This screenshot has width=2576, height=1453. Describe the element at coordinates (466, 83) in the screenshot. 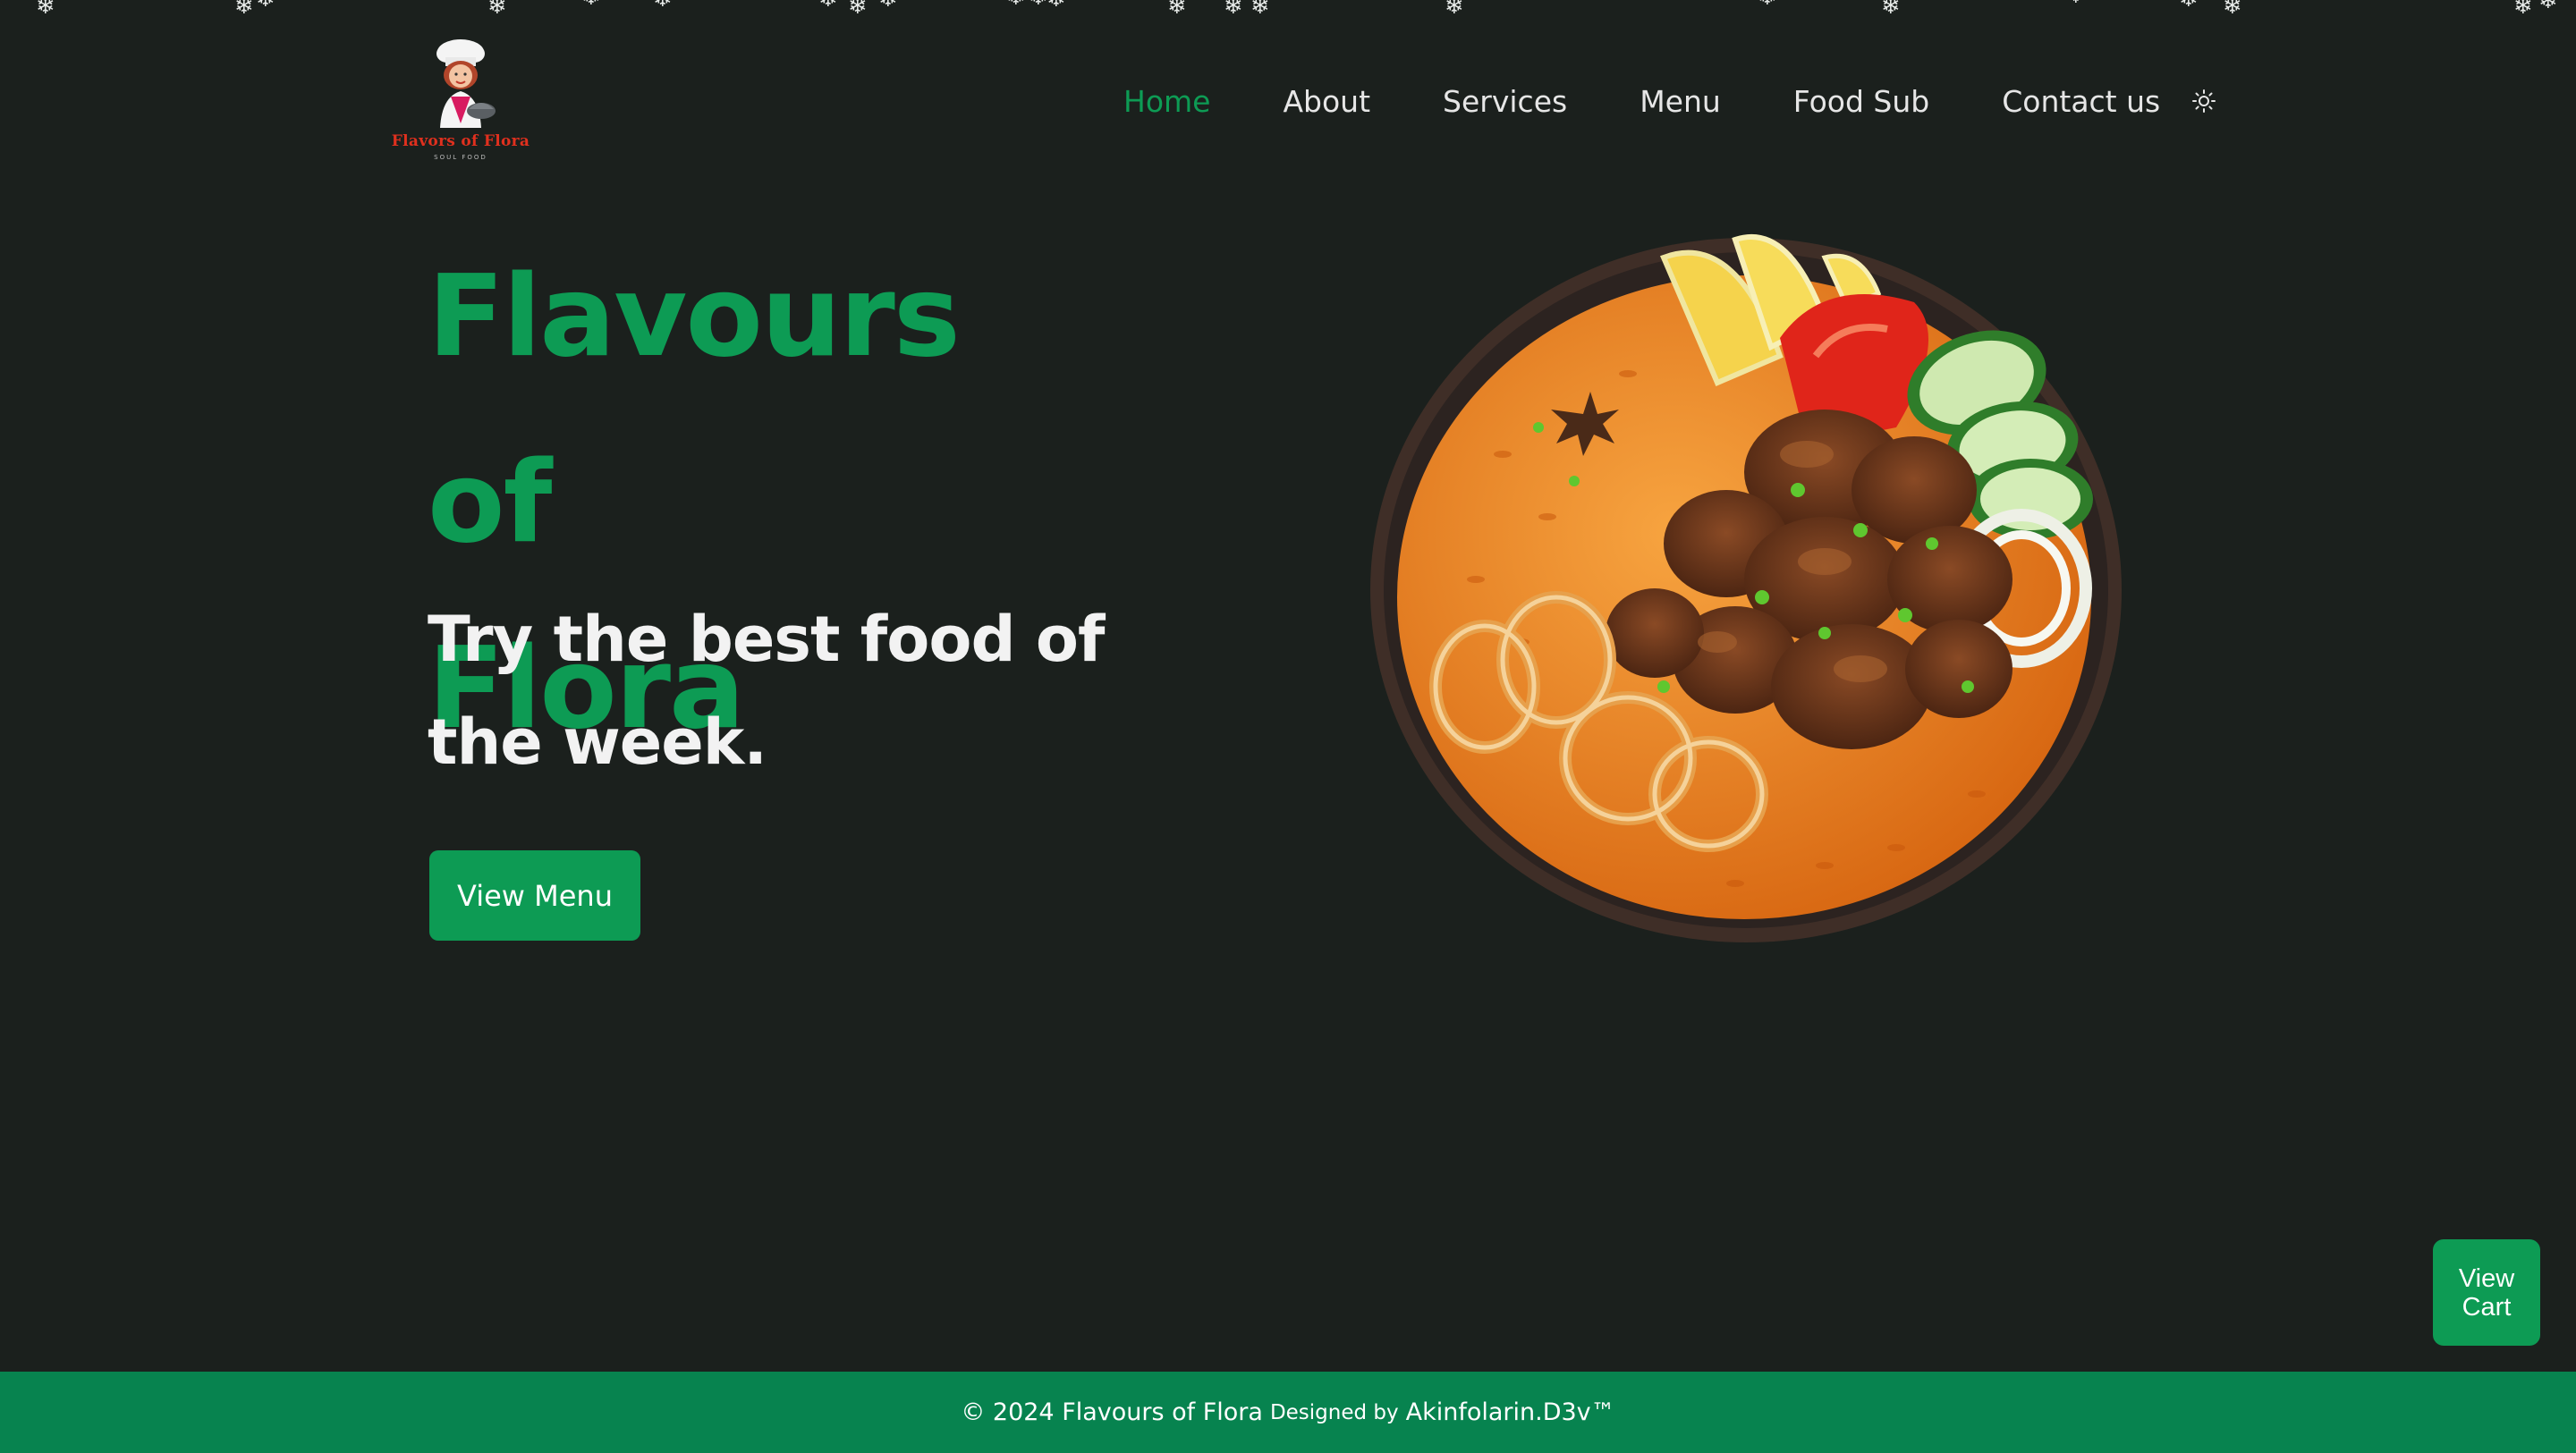

I see `chef-mascot-icon` at that location.